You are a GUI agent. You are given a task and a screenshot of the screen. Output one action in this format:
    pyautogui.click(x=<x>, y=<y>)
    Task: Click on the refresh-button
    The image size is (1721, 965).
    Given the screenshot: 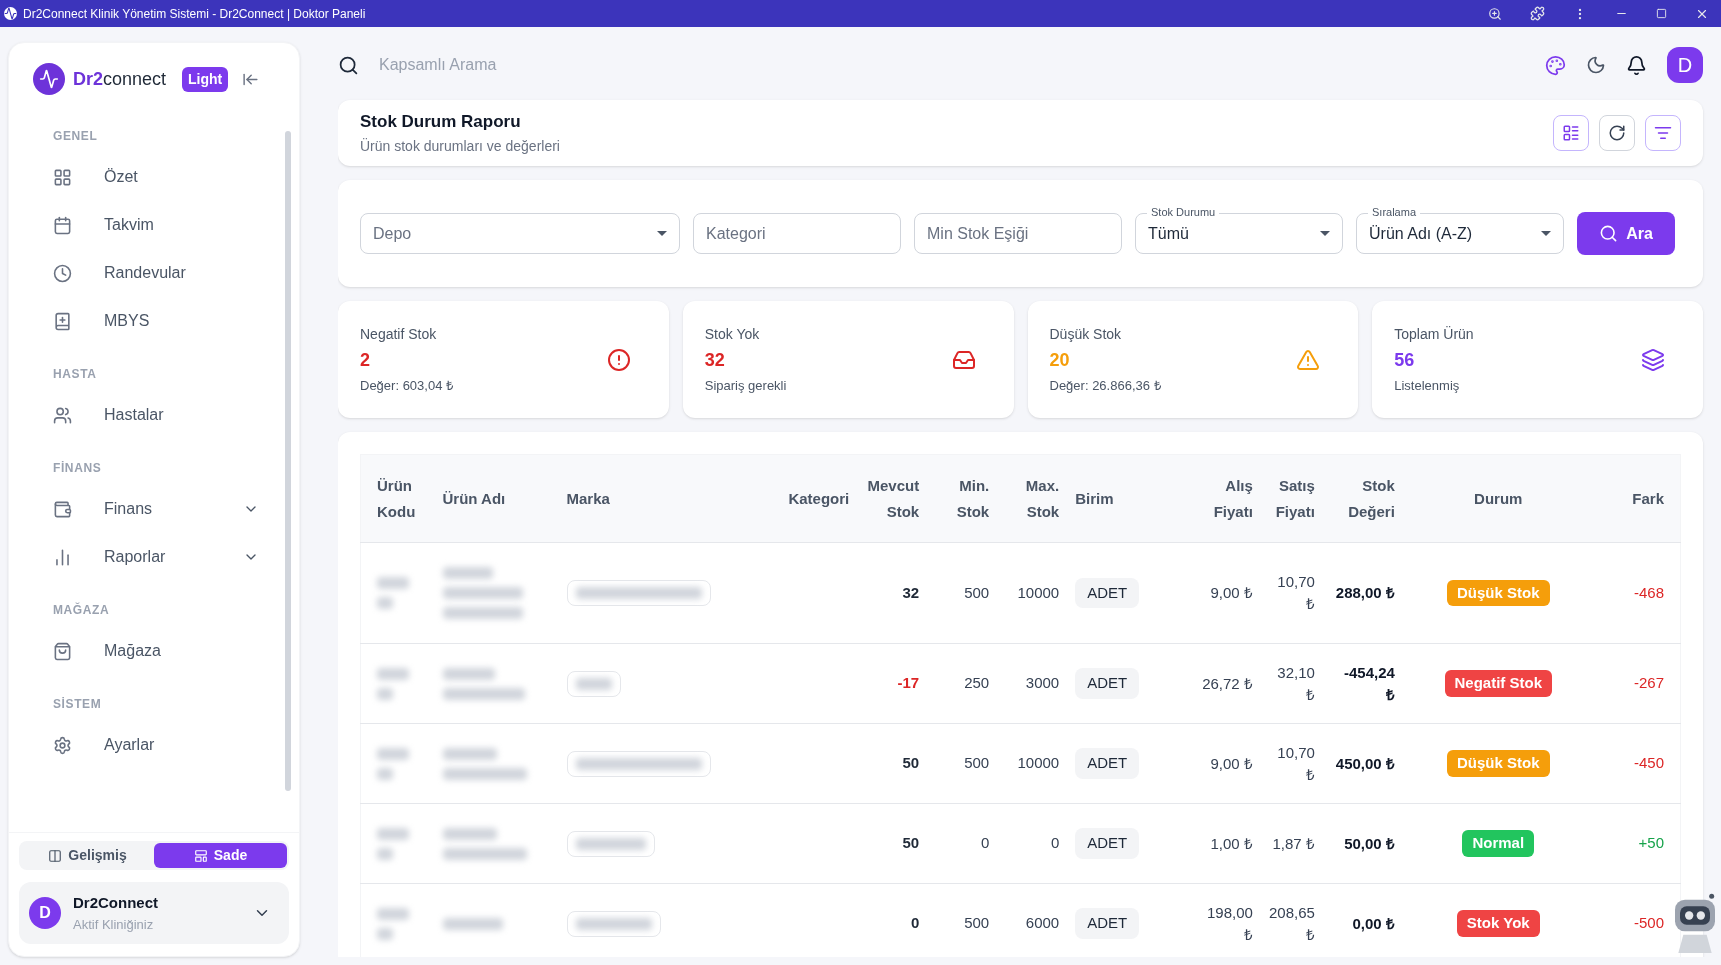 What is the action you would take?
    pyautogui.click(x=1617, y=133)
    